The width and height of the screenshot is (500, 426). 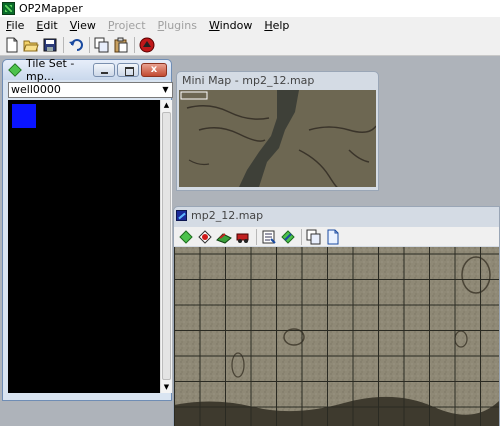 I want to click on page-icon, so click(x=333, y=237).